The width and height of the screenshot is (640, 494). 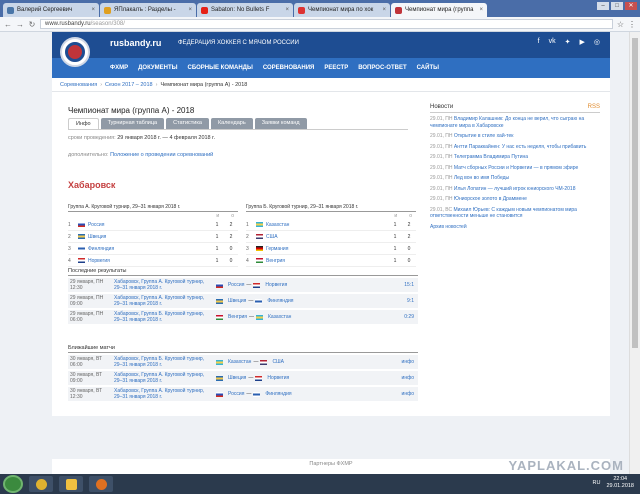 What do you see at coordinates (101, 484) in the screenshot?
I see `media-taskbar-icon` at bounding box center [101, 484].